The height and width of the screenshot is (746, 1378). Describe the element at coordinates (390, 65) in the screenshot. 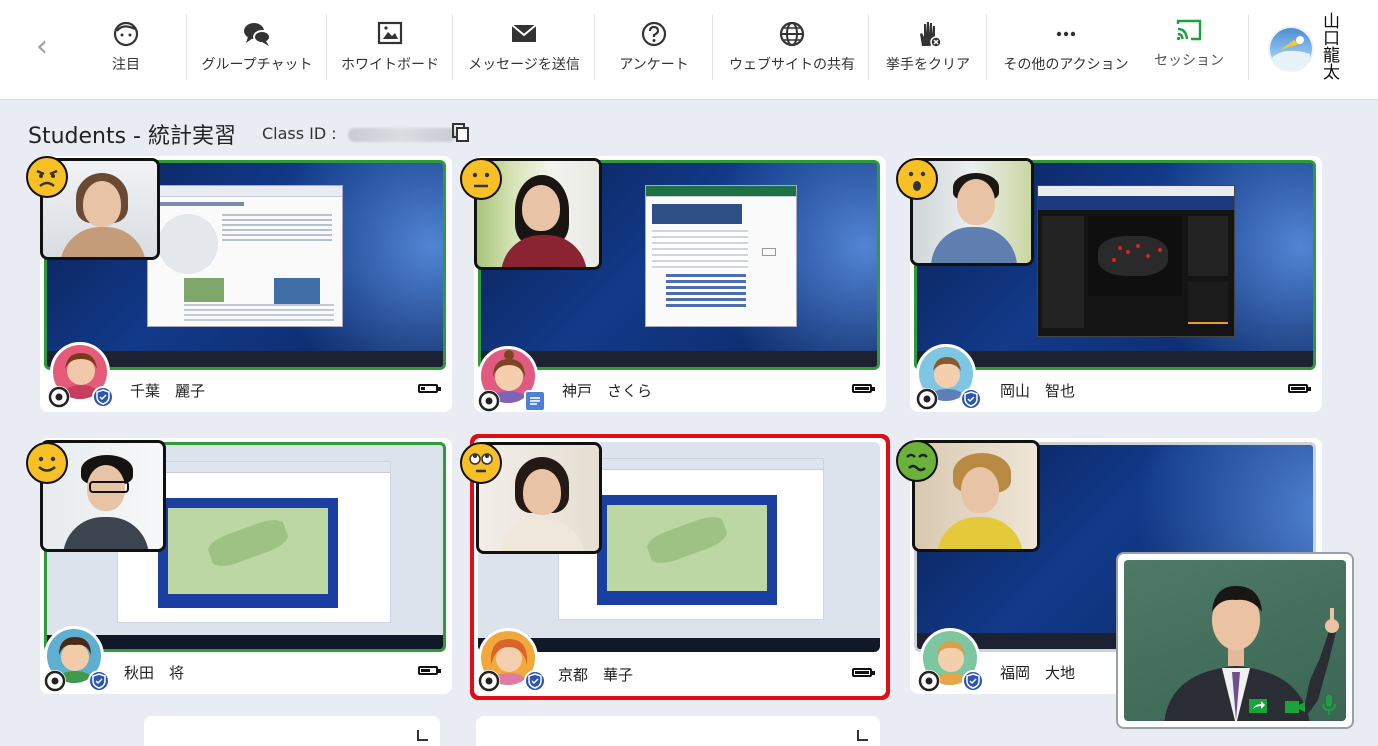

I see `whiteboard-label: ホワイトボード` at that location.